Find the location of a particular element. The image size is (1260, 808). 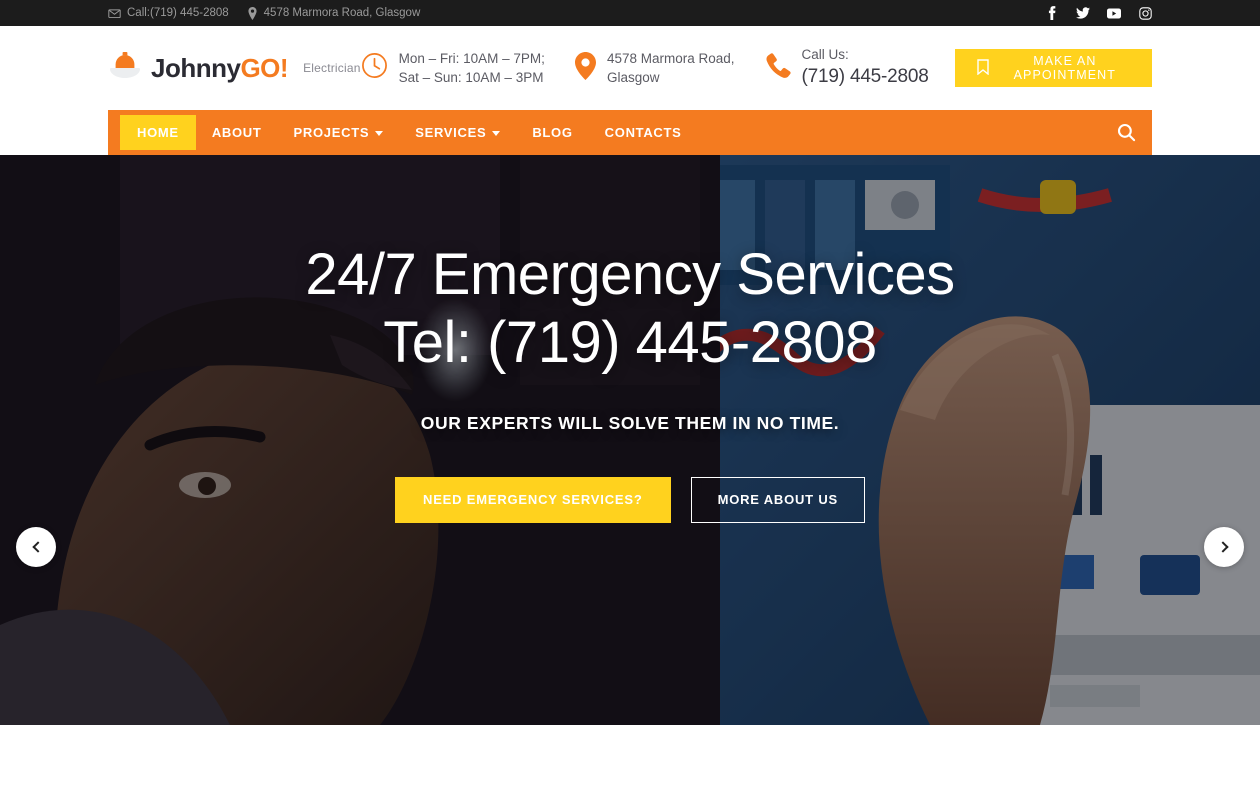

phone-icon is located at coordinates (778, 68).